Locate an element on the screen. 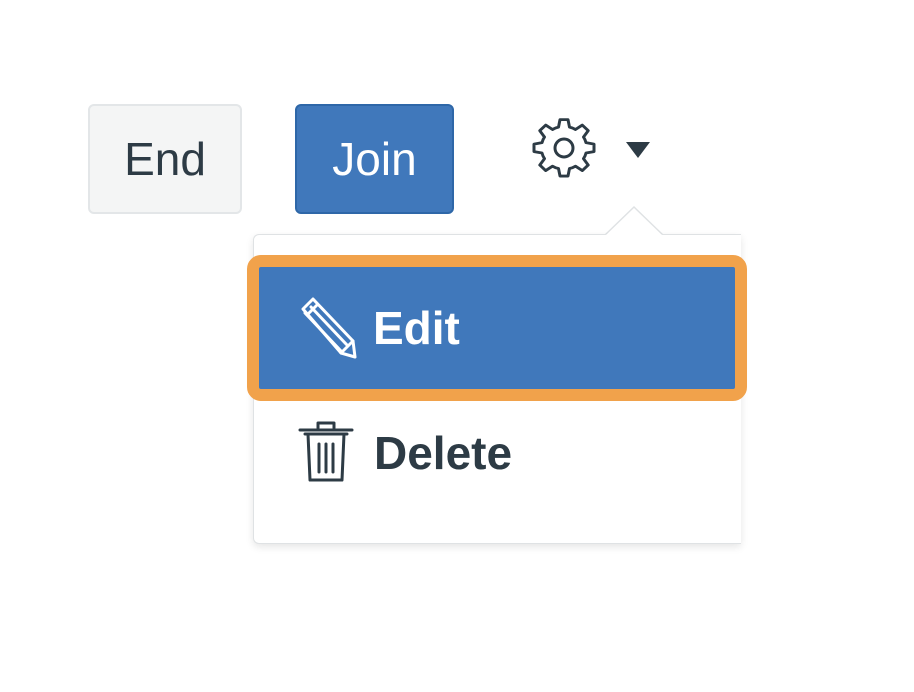 The height and width of the screenshot is (692, 914). settings-menu-trigger is located at coordinates (598, 152).